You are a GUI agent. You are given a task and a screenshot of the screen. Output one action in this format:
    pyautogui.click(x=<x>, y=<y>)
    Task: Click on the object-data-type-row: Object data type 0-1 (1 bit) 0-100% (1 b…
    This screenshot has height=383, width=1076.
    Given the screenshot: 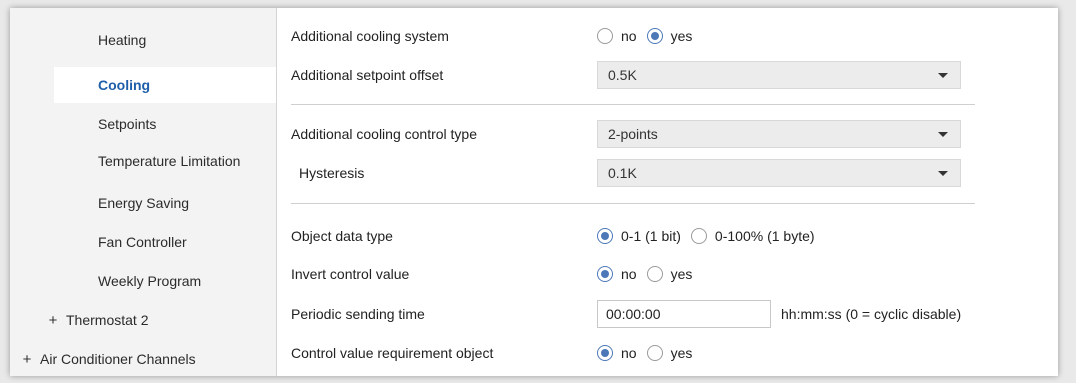 What is the action you would take?
    pyautogui.click(x=667, y=236)
    